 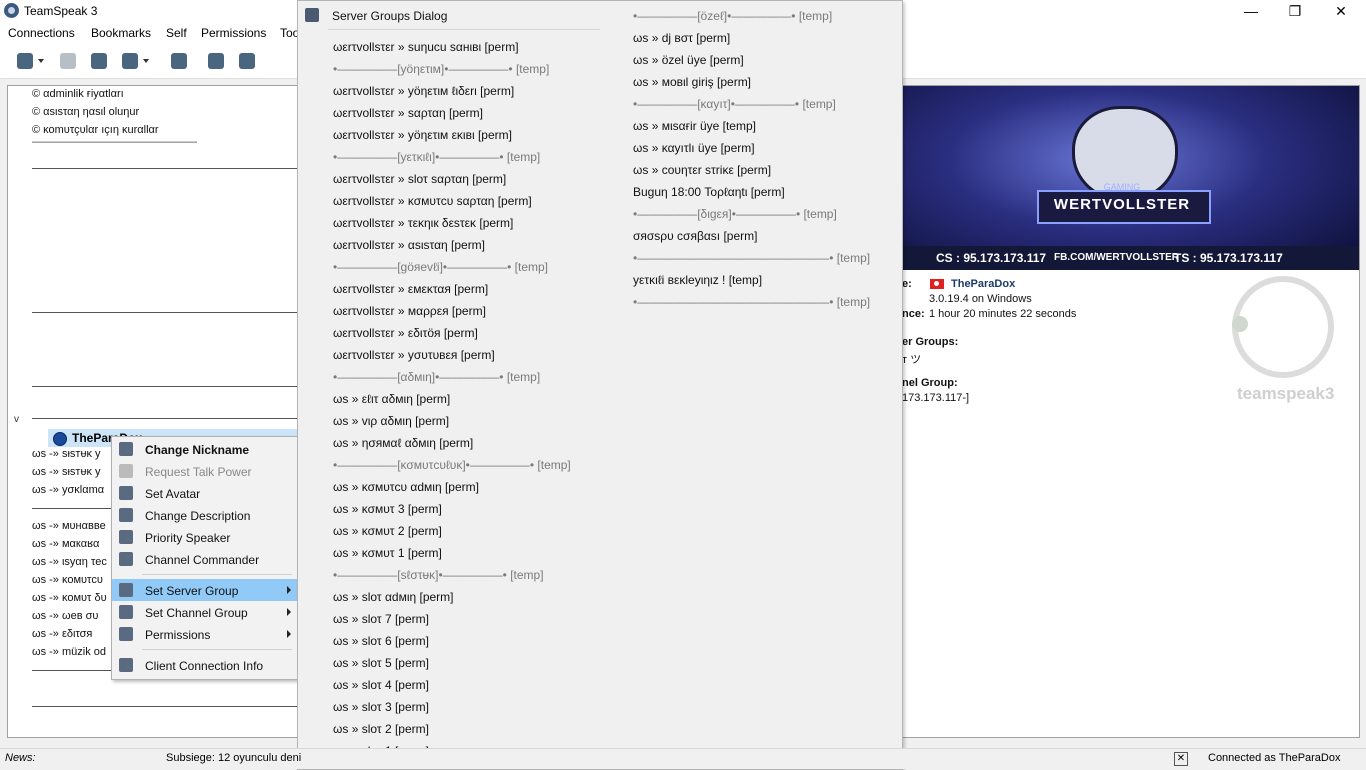 What do you see at coordinates (387, 531) in the screenshot?
I see `server-group-item: ωs » κσмυτ 2 [perm]` at bounding box center [387, 531].